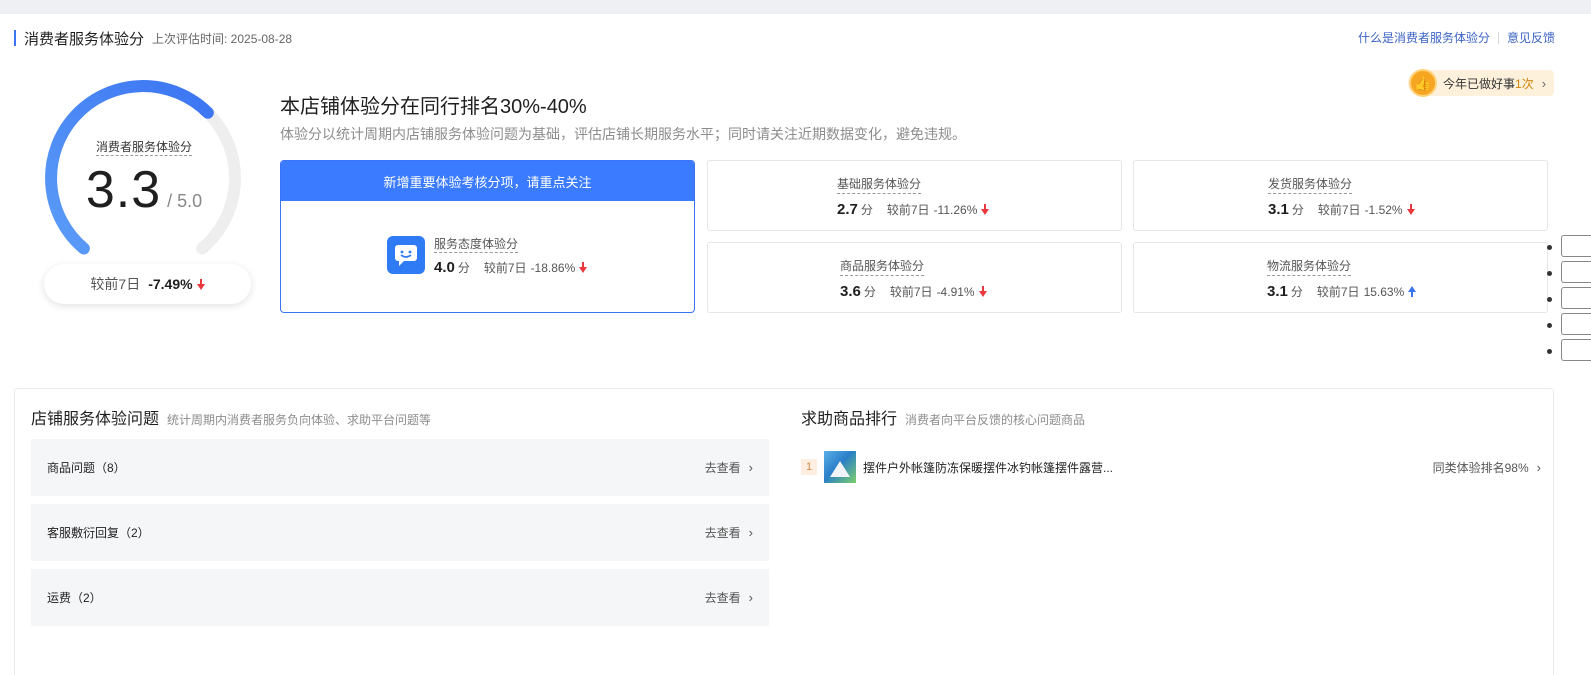 Image resolution: width=1591 pixels, height=675 pixels. What do you see at coordinates (115, 284) in the screenshot?
I see `gauge-compare-label: 较前7日` at bounding box center [115, 284].